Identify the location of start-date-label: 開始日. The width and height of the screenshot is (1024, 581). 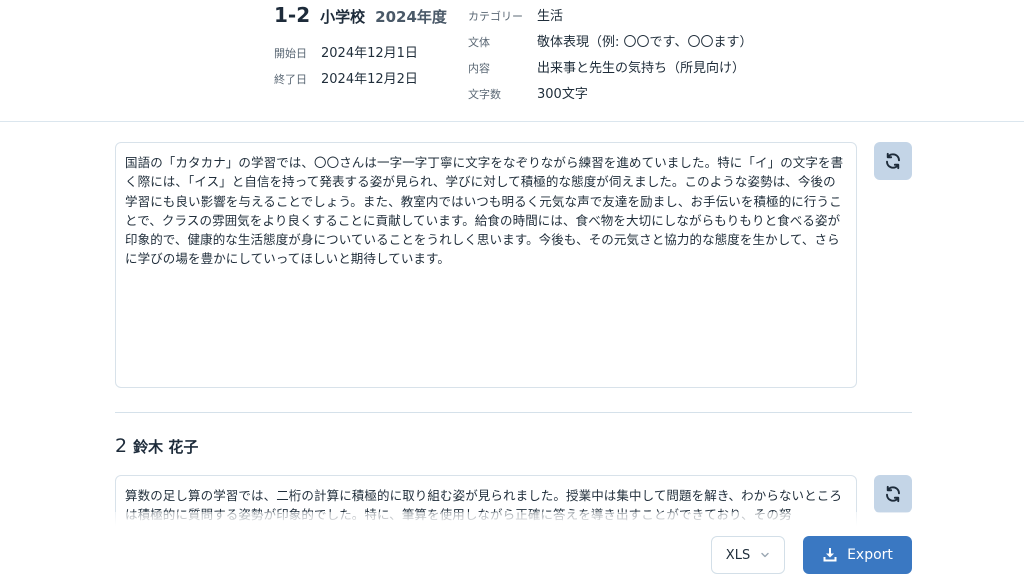
(290, 53).